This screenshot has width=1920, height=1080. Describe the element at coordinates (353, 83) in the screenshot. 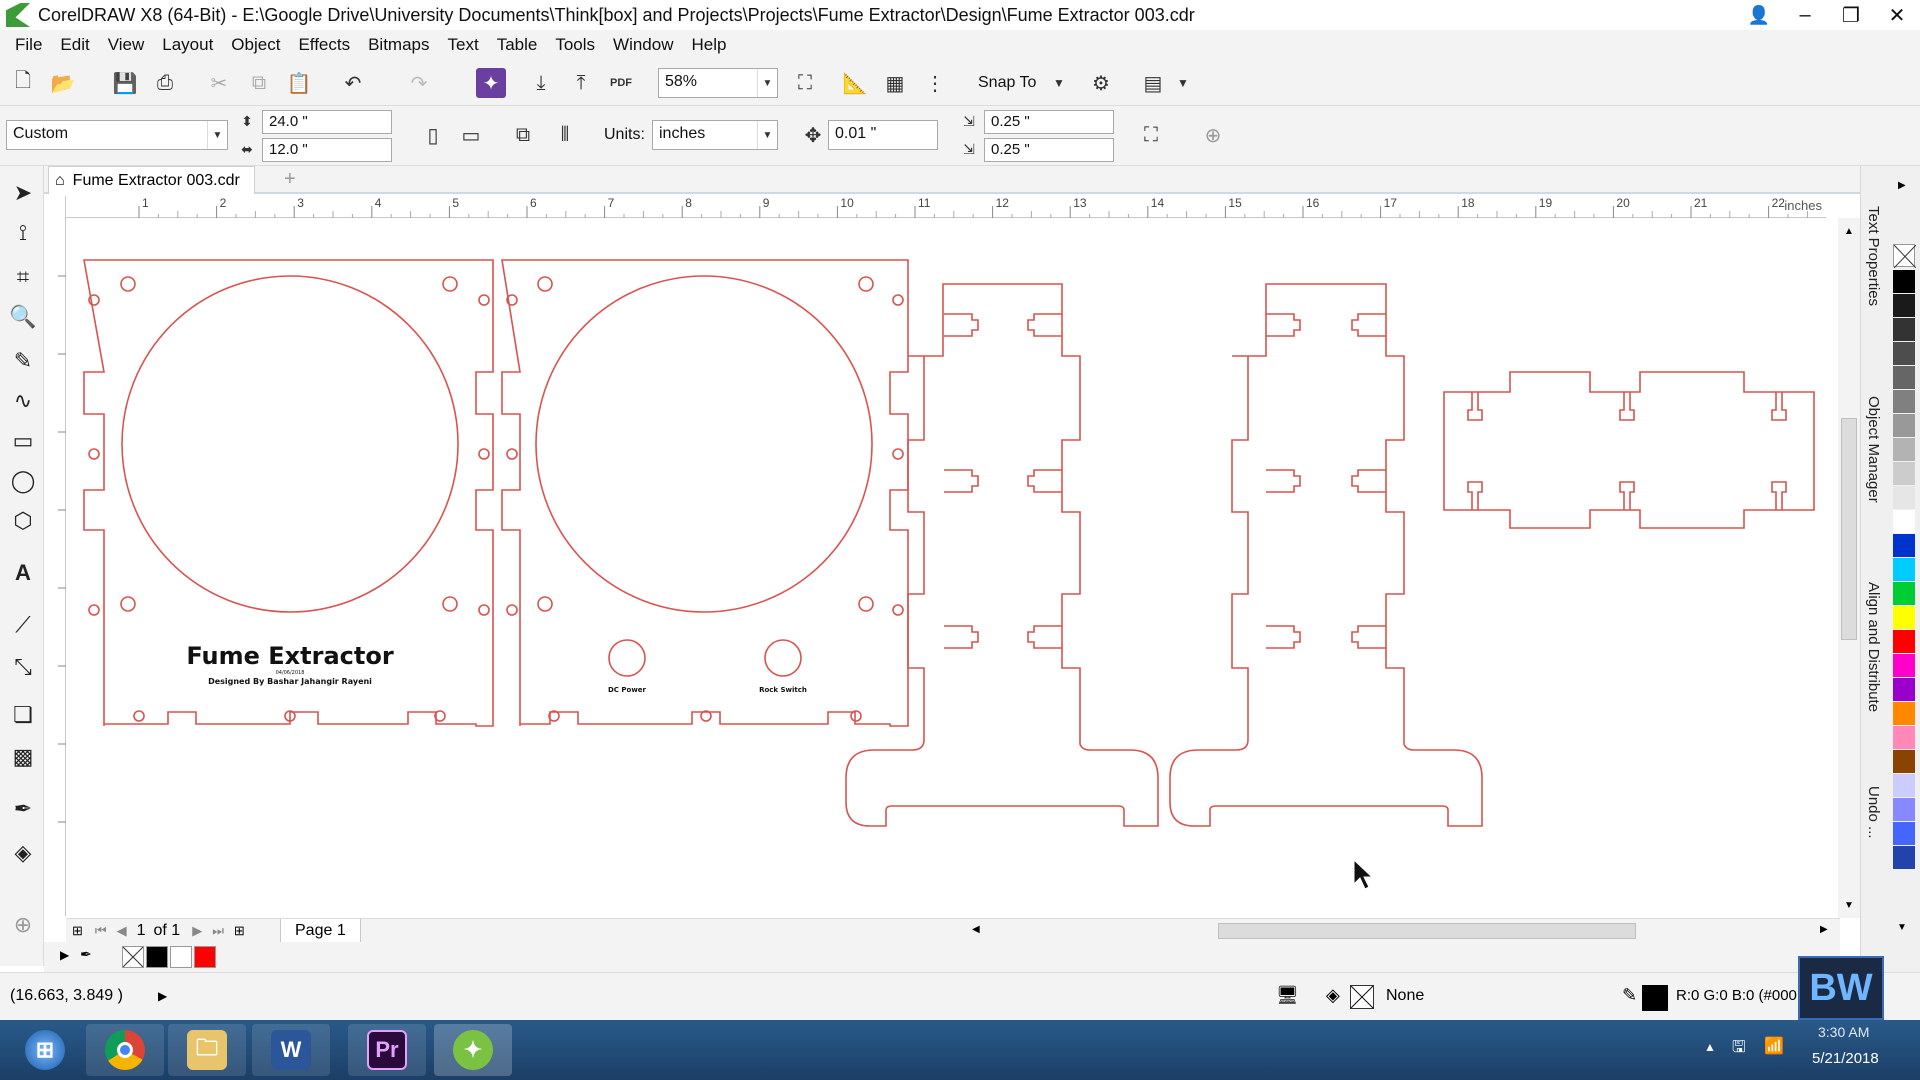

I see `undo-icon: ↶` at that location.